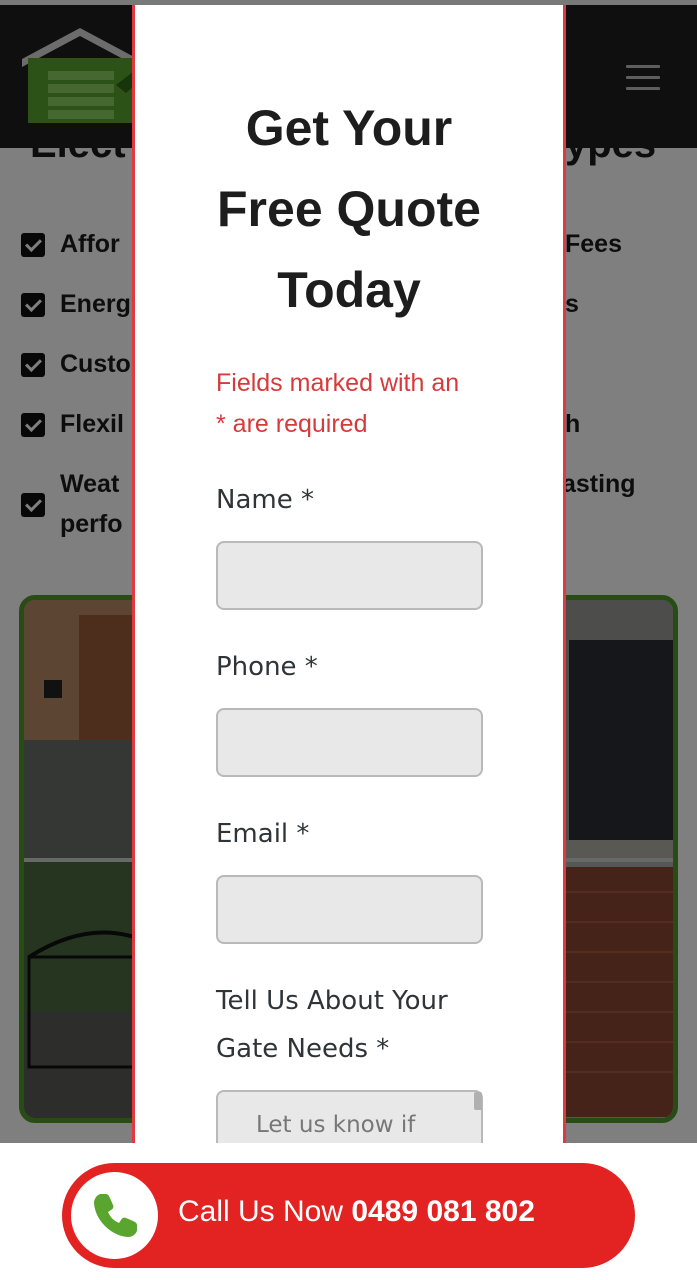  I want to click on call-now-label: Call Us Now 0489 081 802, so click(356, 1212).